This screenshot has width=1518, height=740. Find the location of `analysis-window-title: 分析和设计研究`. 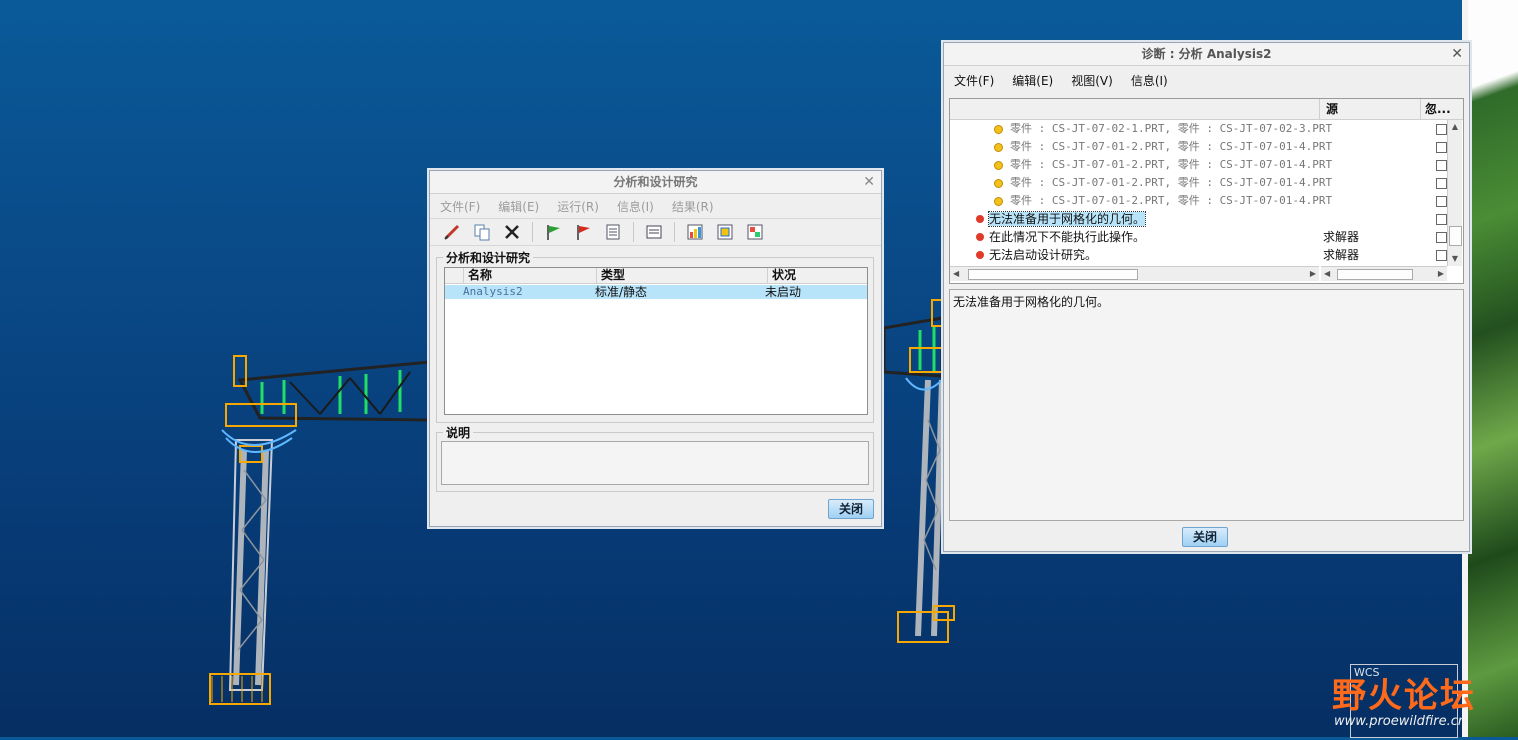

analysis-window-title: 分析和设计研究 is located at coordinates (655, 182).